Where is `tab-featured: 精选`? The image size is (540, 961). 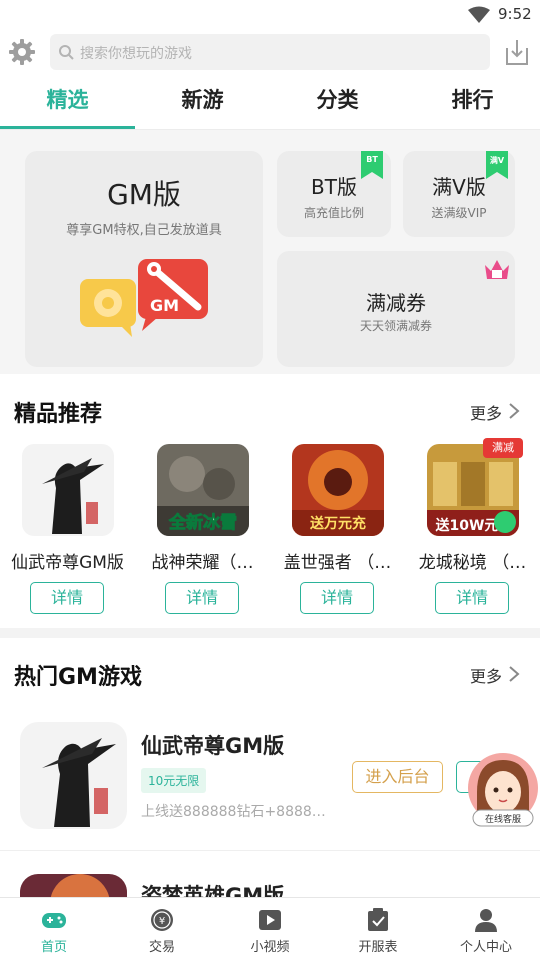 tab-featured: 精选 is located at coordinates (67, 99).